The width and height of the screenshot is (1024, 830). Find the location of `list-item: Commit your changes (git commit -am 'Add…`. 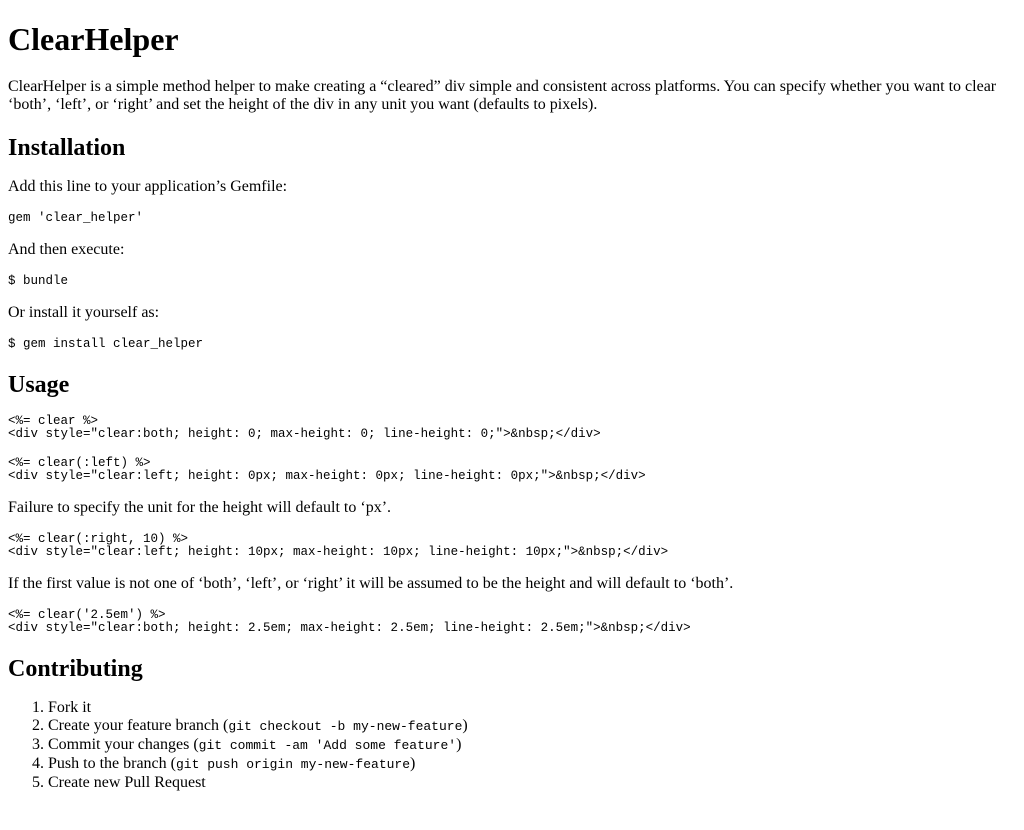

list-item: Commit your changes (git commit -am 'Add… is located at coordinates (532, 745).